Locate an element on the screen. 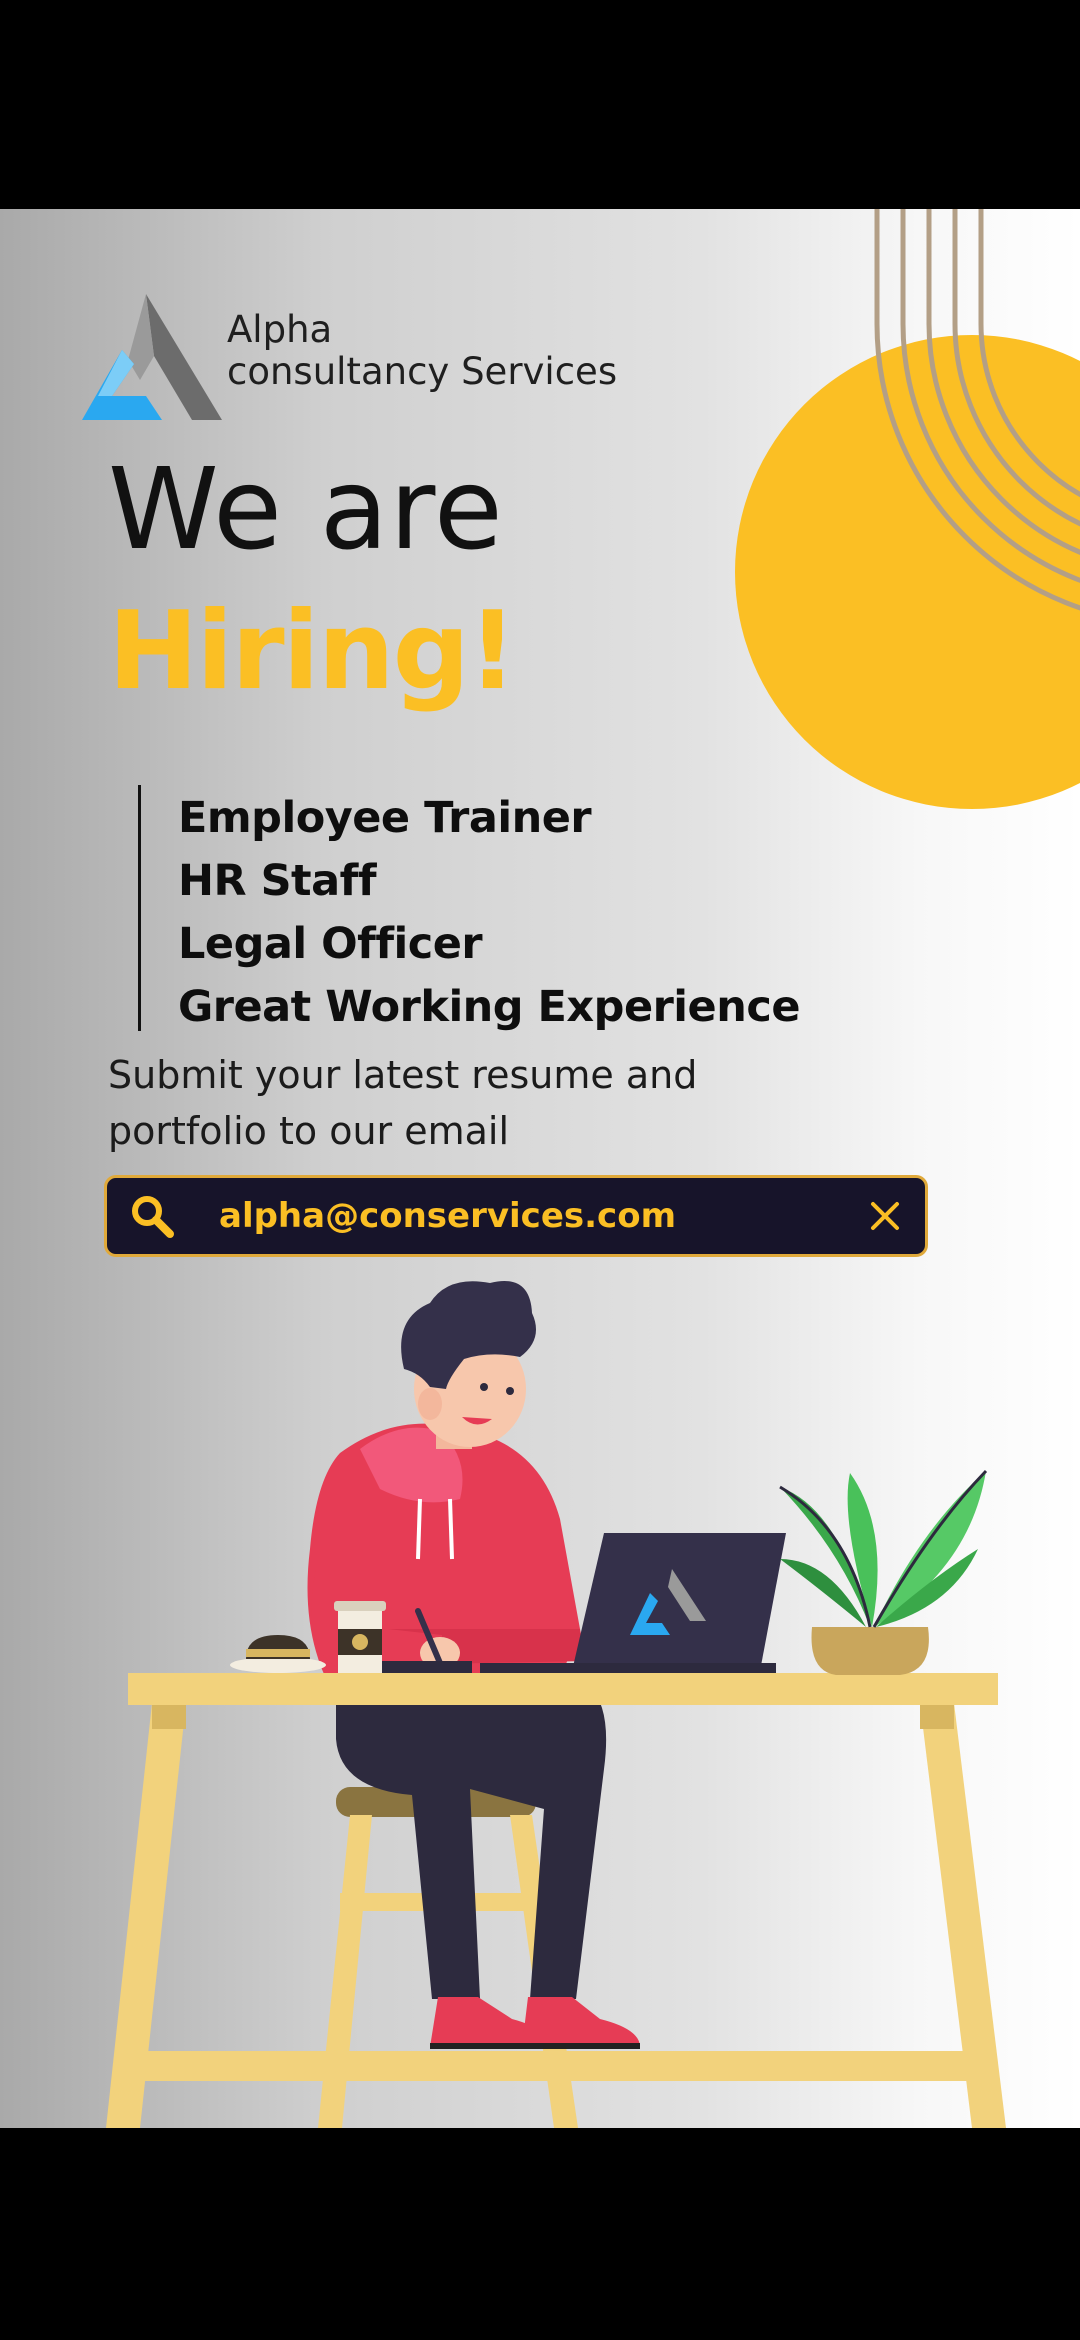 This screenshot has height=2340, width=1080. bottom-black-bar is located at coordinates (540, 2234).